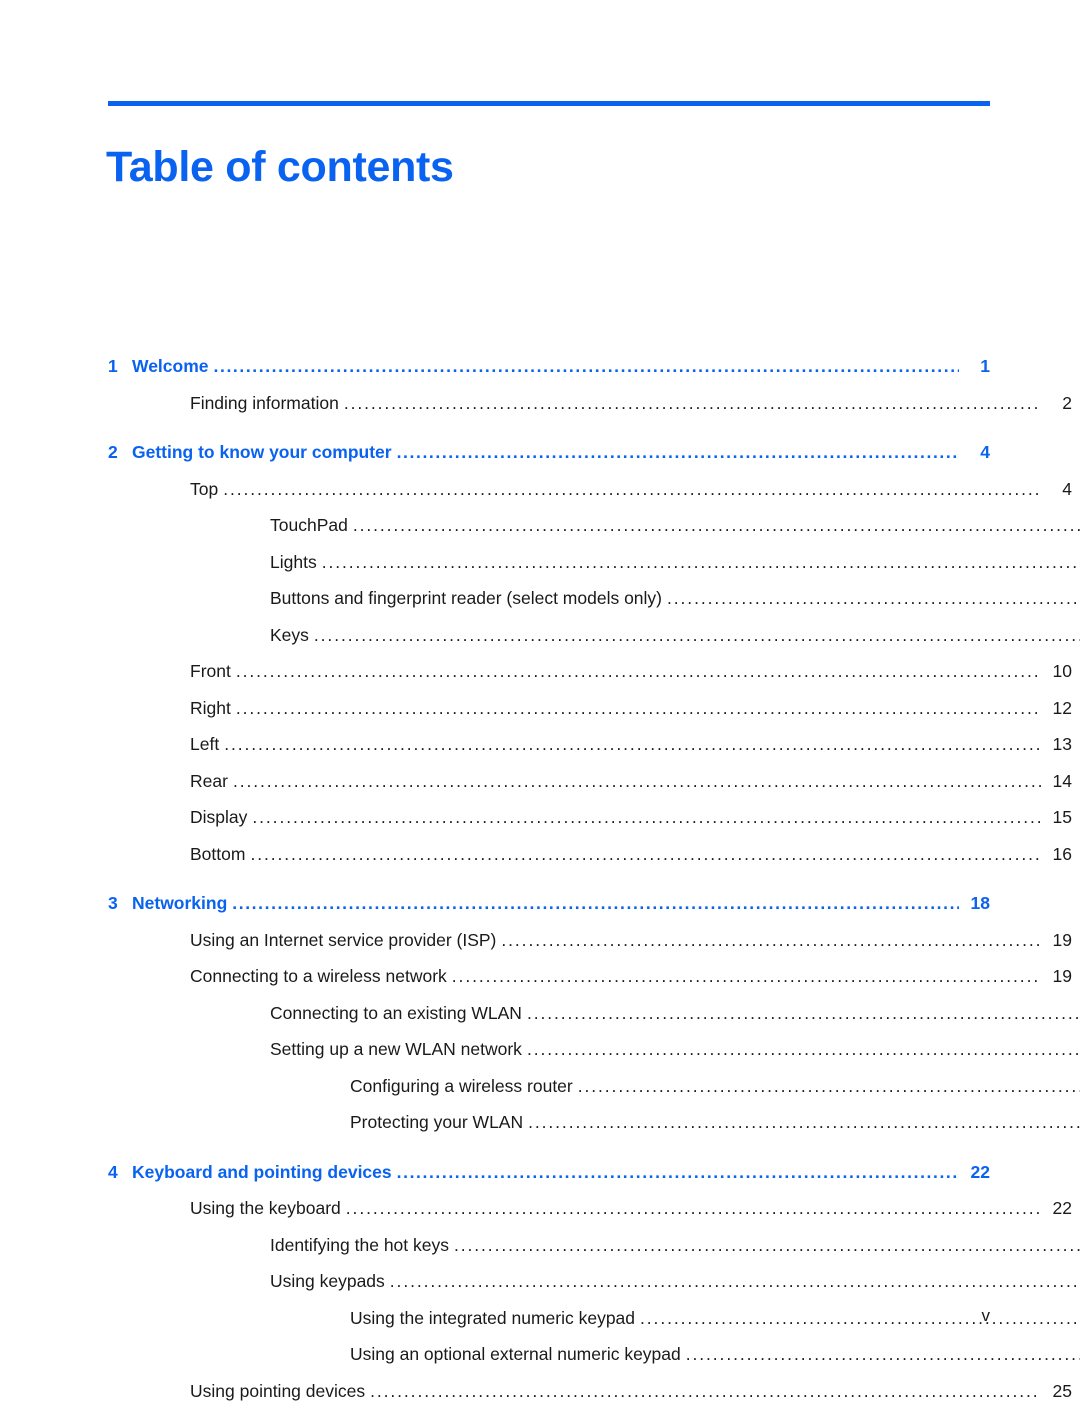 The width and height of the screenshot is (1080, 1401). I want to click on toc-entry-label: Finding information, so click(264, 402).